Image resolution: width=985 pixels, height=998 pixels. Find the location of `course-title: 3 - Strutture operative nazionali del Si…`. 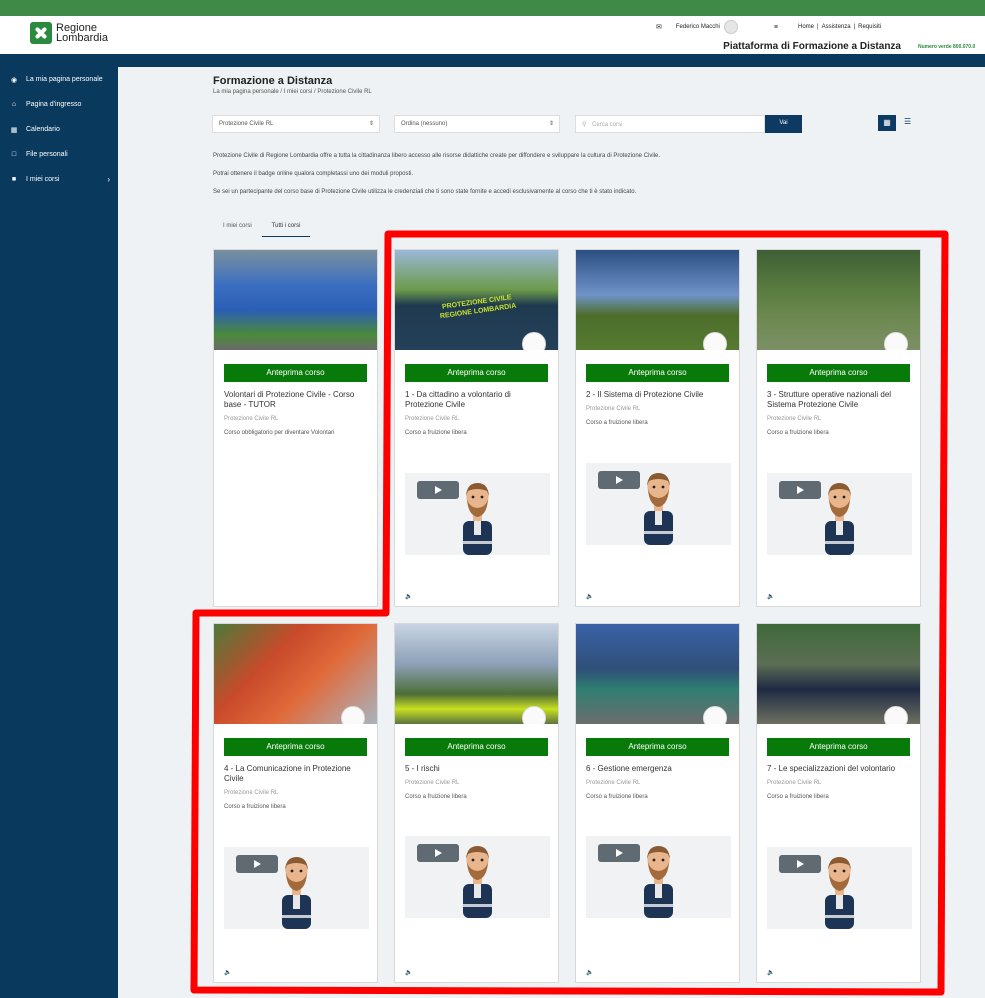

course-title: 3 - Strutture operative nazionali del Si… is located at coordinates (838, 400).